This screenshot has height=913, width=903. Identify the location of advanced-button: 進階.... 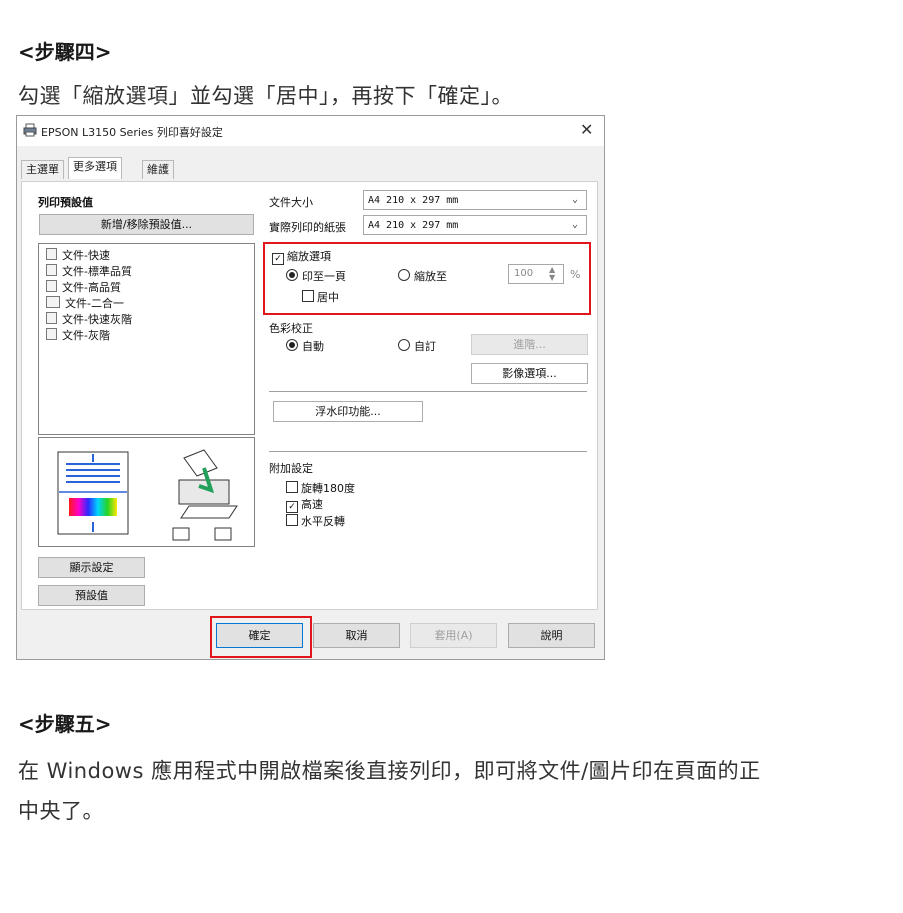
(529, 344).